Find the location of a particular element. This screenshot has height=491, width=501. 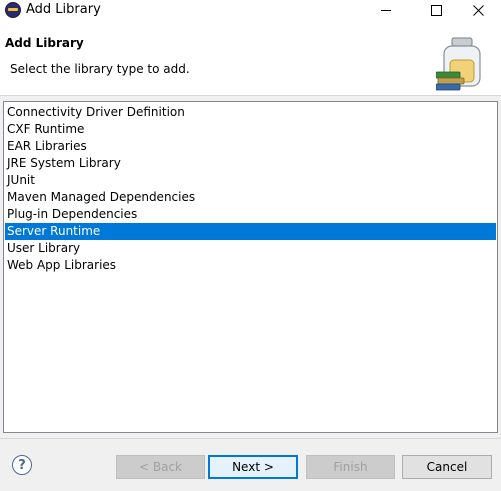

list-item-web-app-libraries: Web App Libraries is located at coordinates (250, 265).